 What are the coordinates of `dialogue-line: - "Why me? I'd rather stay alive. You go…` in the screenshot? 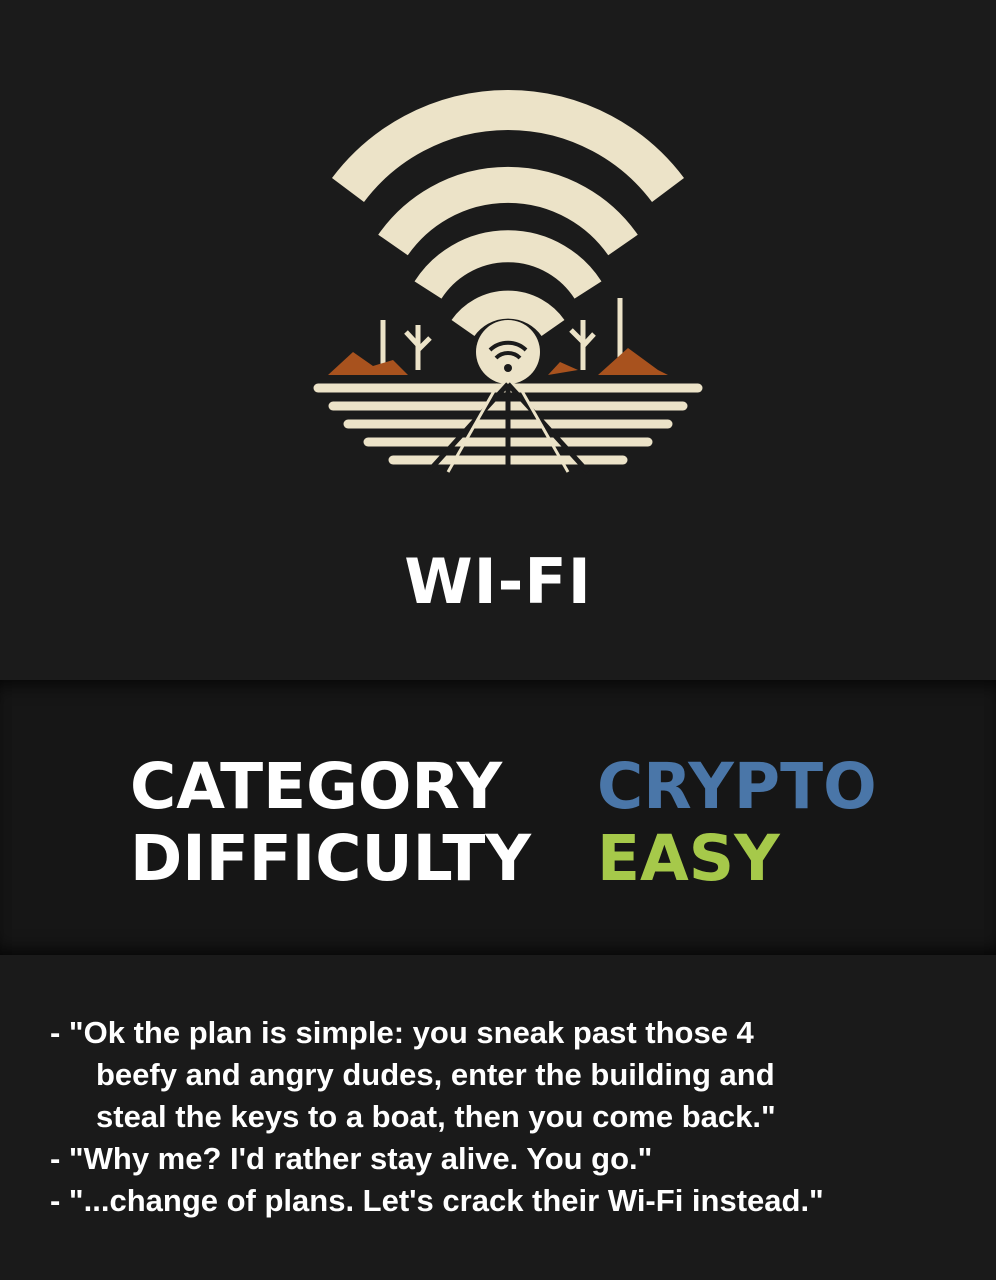 It's located at (351, 1158).